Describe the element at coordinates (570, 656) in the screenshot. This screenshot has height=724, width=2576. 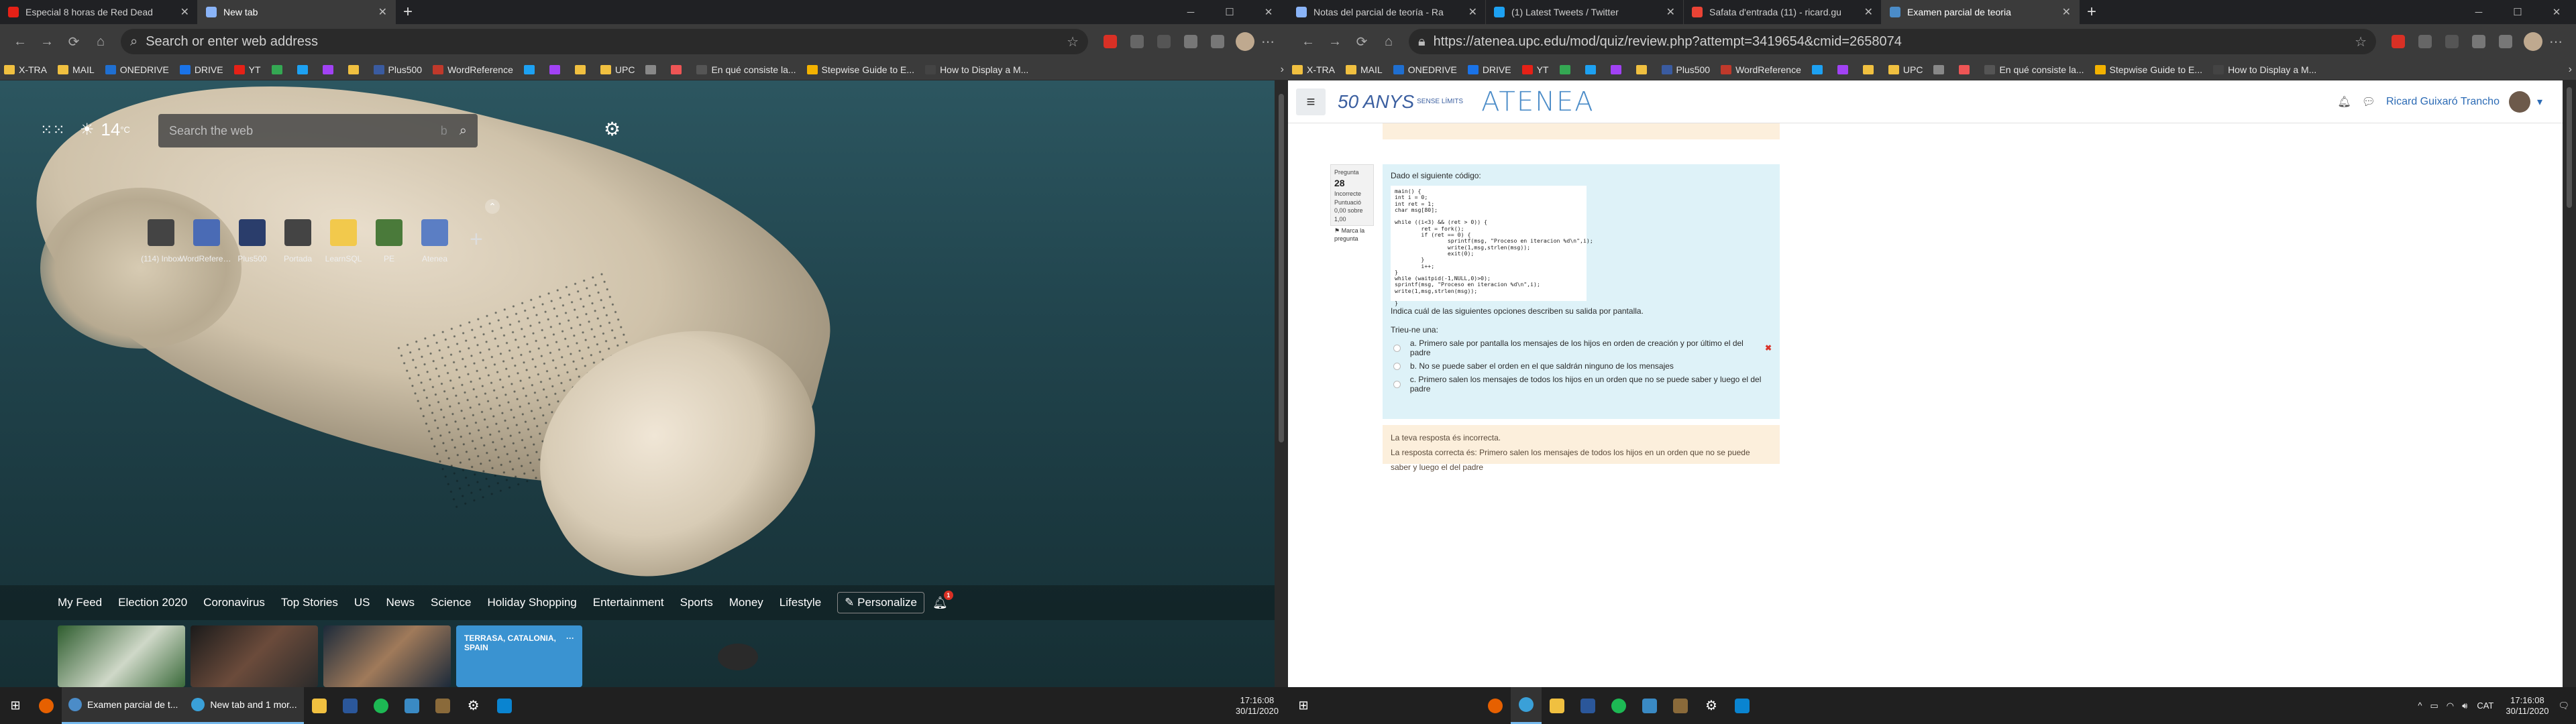
I see `more-options-icon: ···` at that location.